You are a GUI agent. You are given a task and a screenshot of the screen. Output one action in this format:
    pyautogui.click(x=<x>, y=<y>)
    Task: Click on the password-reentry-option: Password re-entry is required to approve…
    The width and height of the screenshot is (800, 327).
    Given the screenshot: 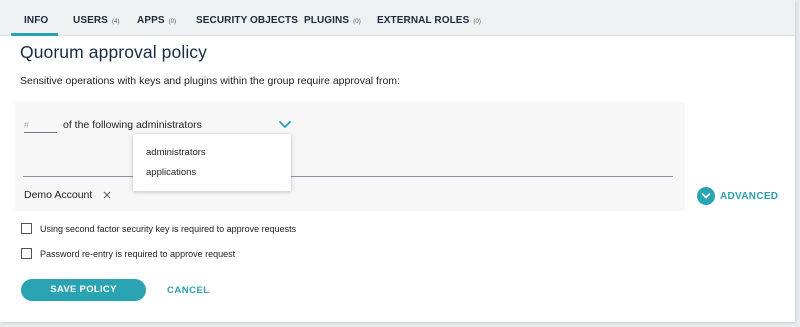 What is the action you would take?
    pyautogui.click(x=128, y=253)
    